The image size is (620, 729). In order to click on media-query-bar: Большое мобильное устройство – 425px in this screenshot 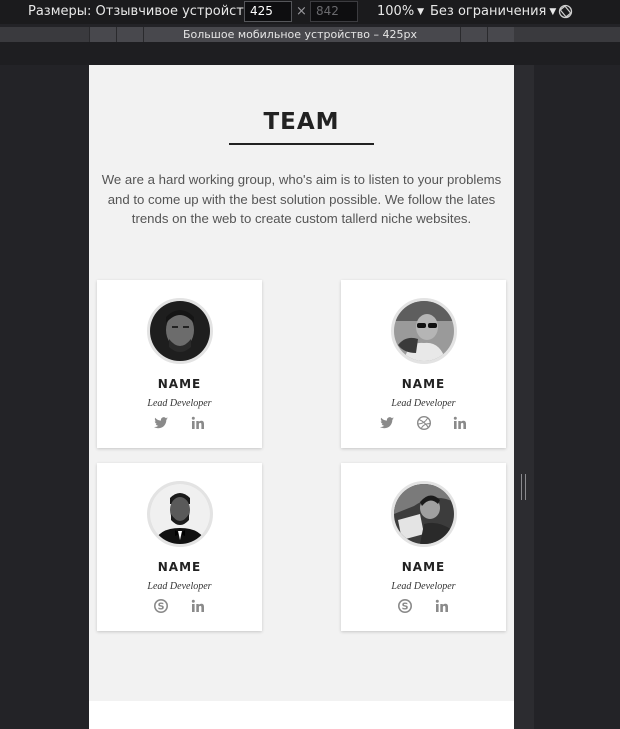, I will do `click(310, 34)`.